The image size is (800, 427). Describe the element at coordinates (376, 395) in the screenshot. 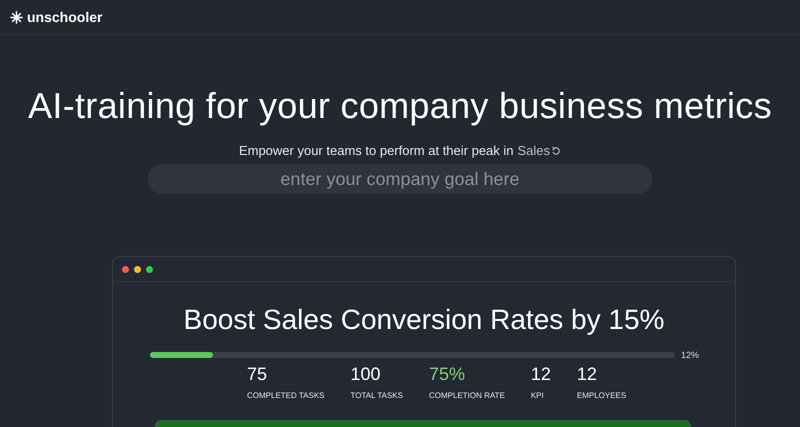

I see `stat-label: TOTAL TASKS` at that location.